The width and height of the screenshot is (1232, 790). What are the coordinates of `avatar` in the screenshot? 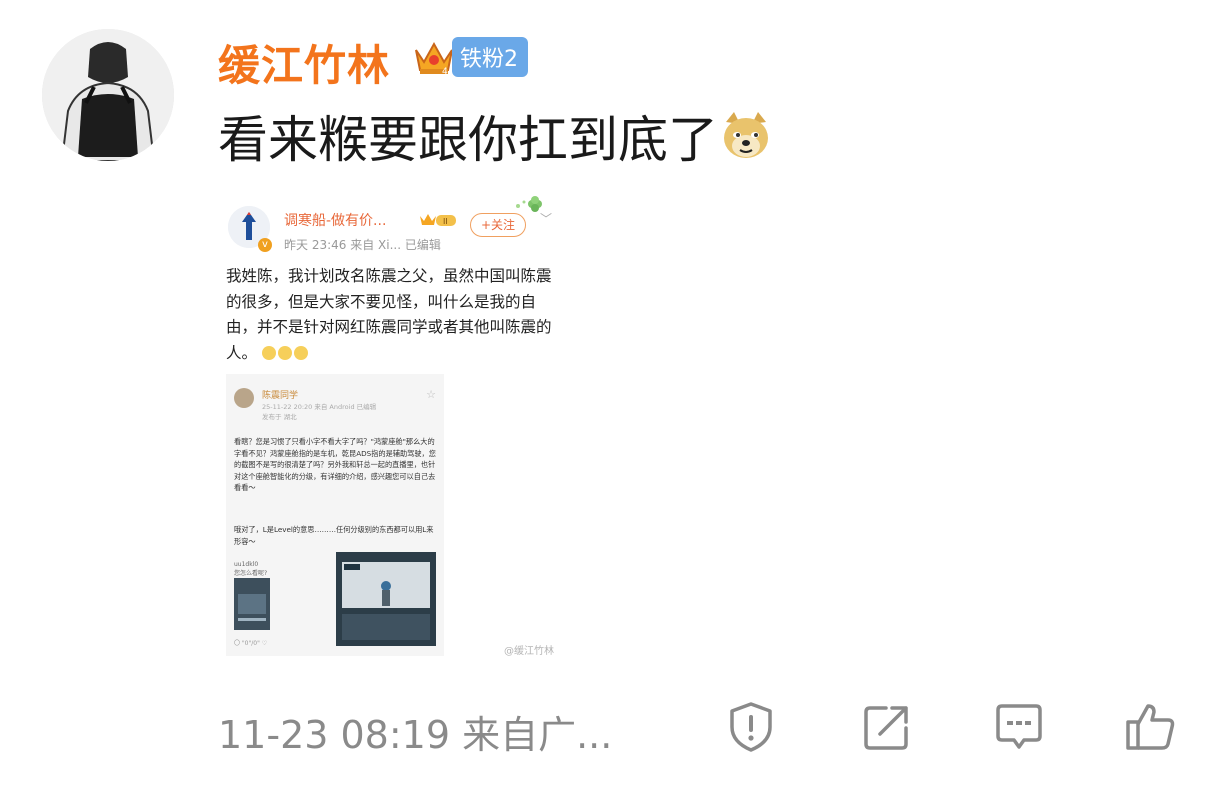 It's located at (108, 95).